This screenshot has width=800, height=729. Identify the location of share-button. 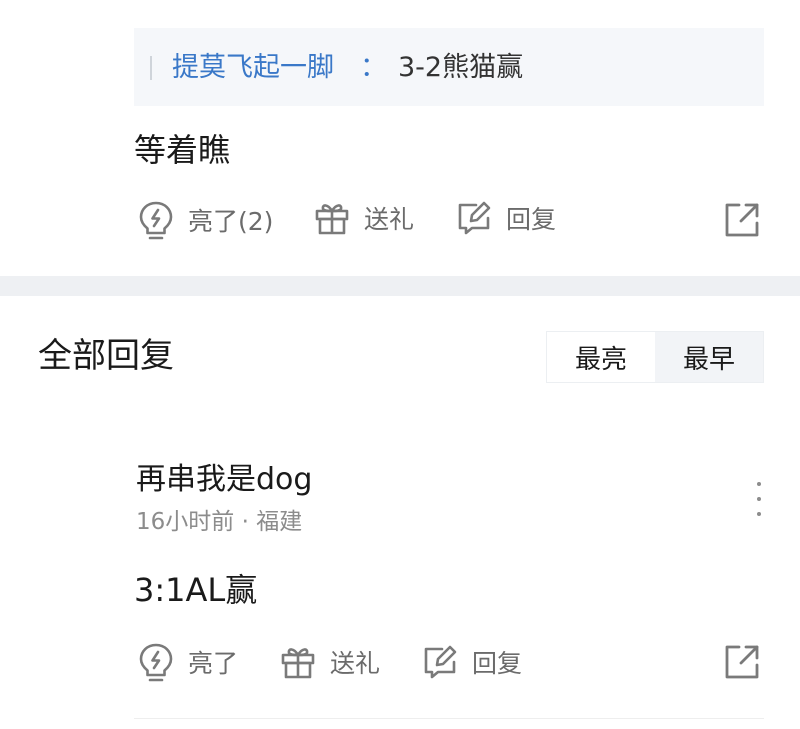
(742, 222).